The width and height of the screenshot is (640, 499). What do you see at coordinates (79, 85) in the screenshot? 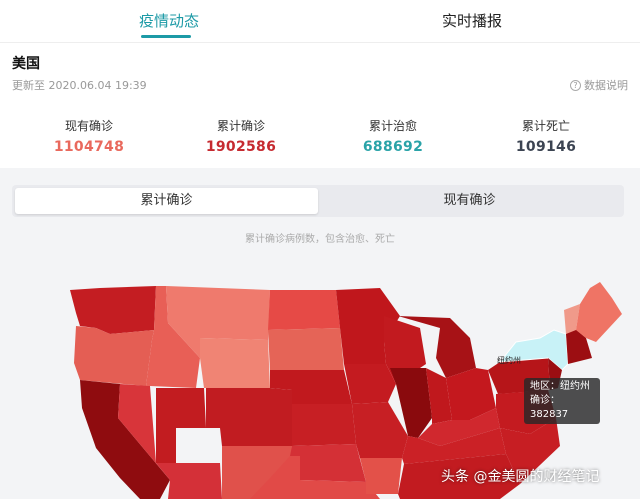
I see `update-timestamp: 更新至 2020.06.04 19:39` at bounding box center [79, 85].